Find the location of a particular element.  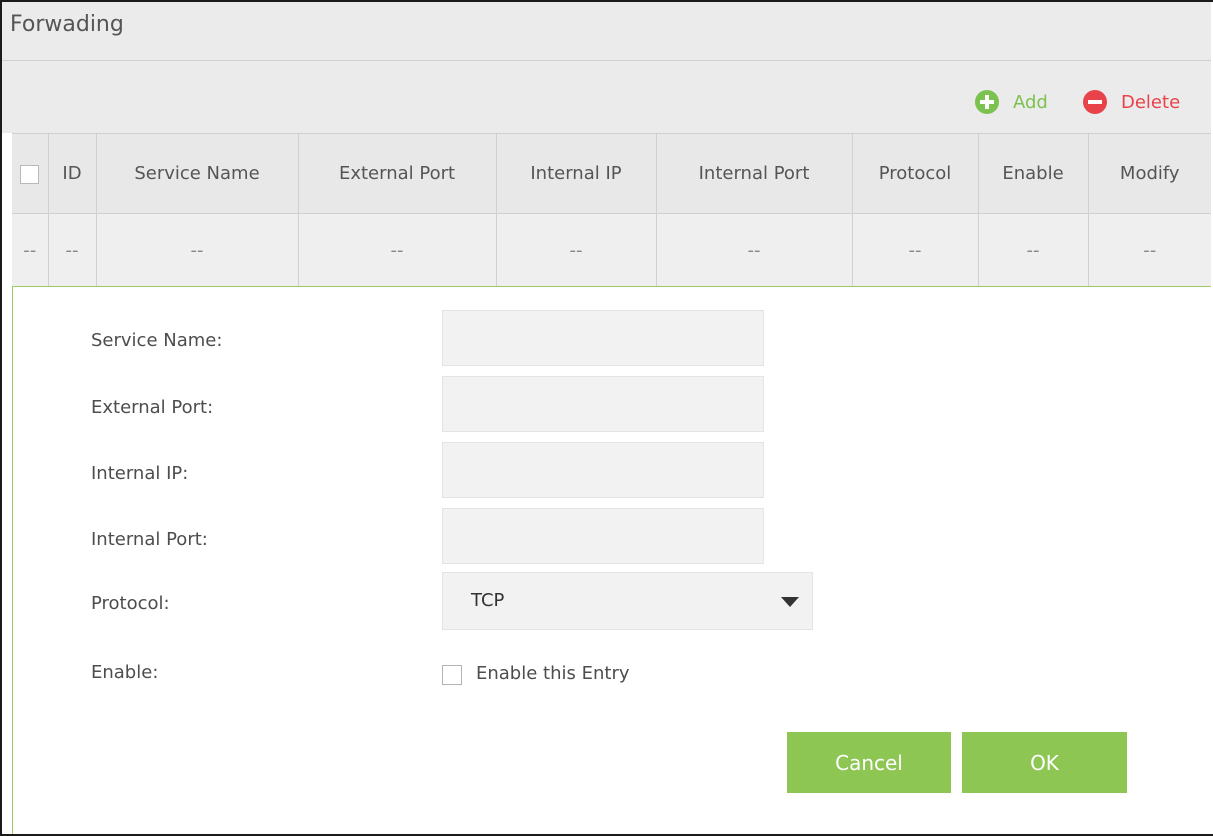

add-label: Add is located at coordinates (1030, 102).